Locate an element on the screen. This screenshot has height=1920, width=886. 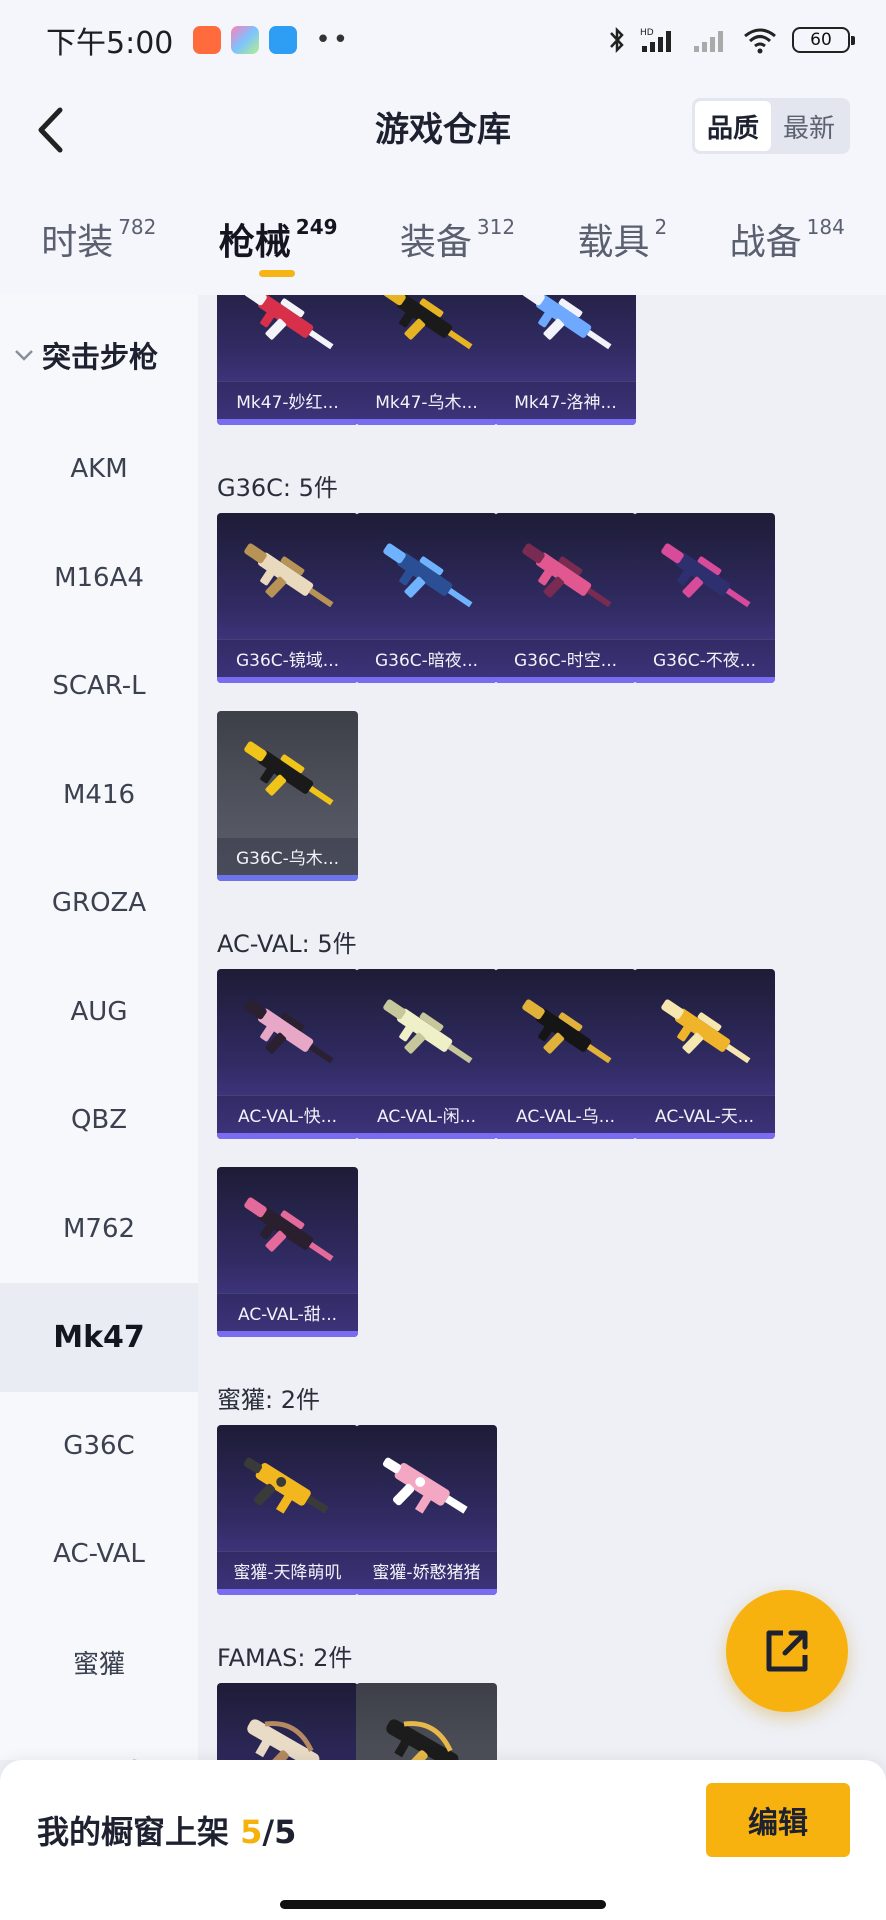
category-tabs: 时装 782 枪械 249 装备 312 载具 2 战备 184 is located at coordinates (443, 235).